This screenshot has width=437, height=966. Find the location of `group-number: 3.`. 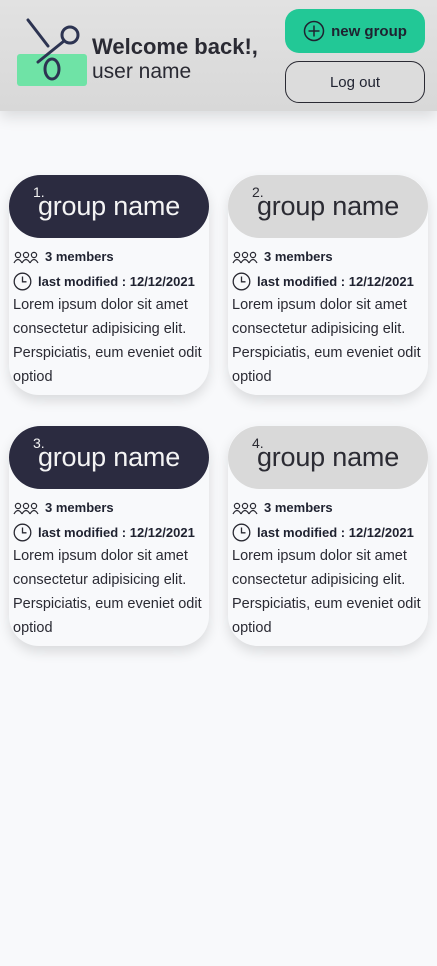

group-number: 3. is located at coordinates (39, 443).